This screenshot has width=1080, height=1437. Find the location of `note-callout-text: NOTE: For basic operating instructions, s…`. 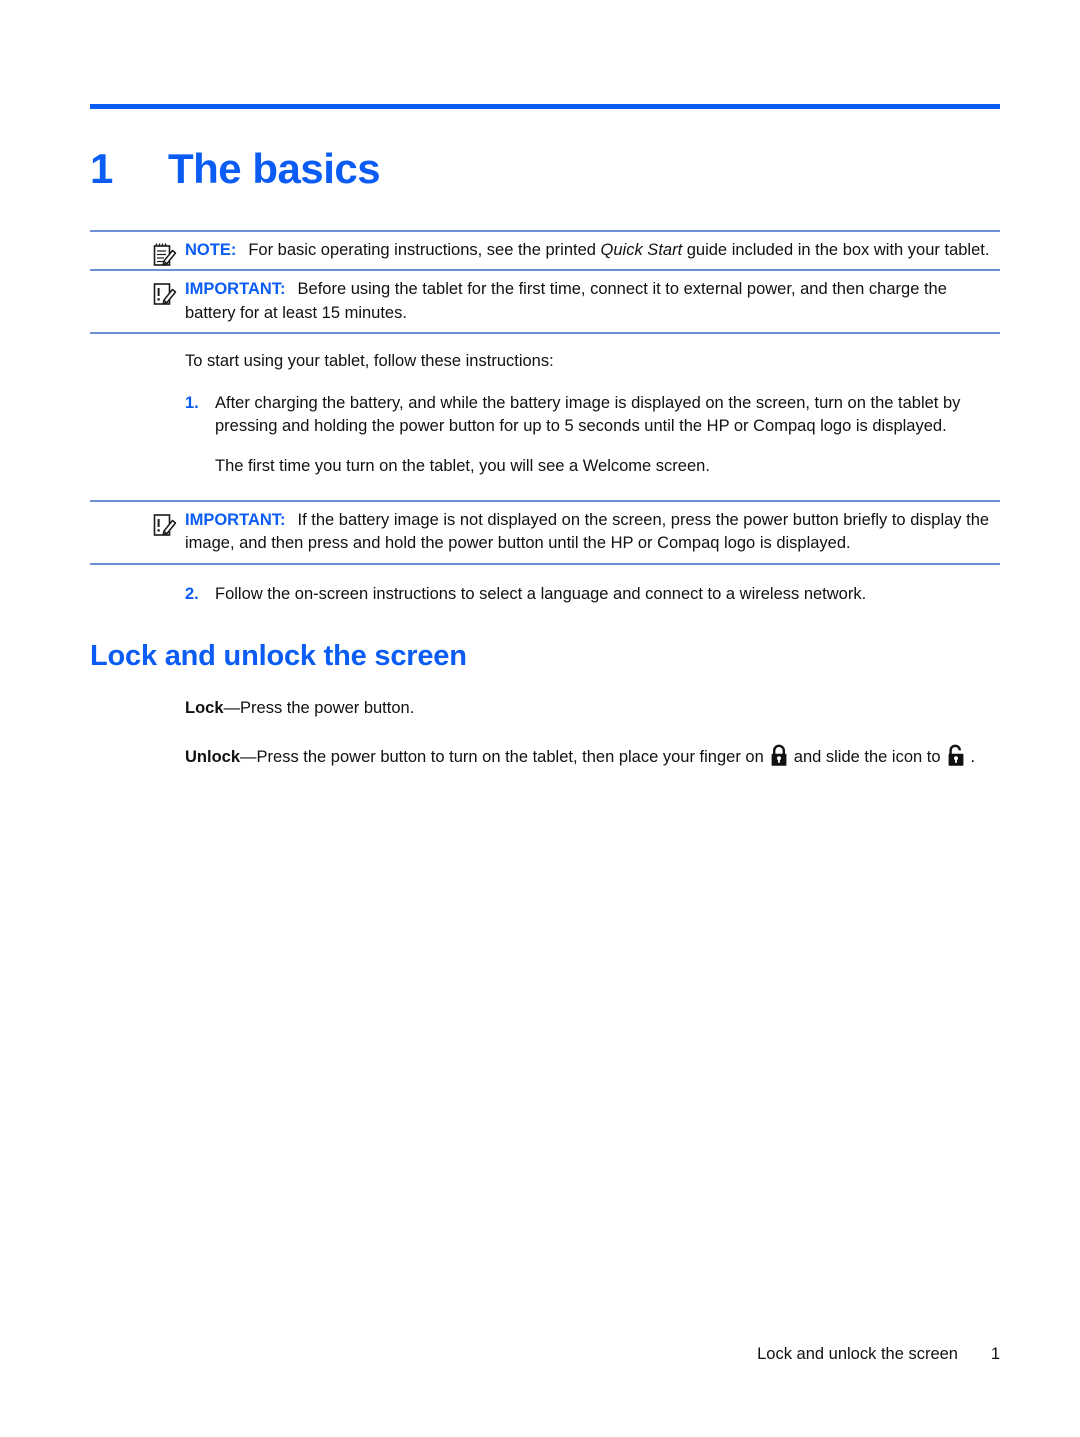

note-callout-text: NOTE: For basic operating instructions, s… is located at coordinates (592, 250).